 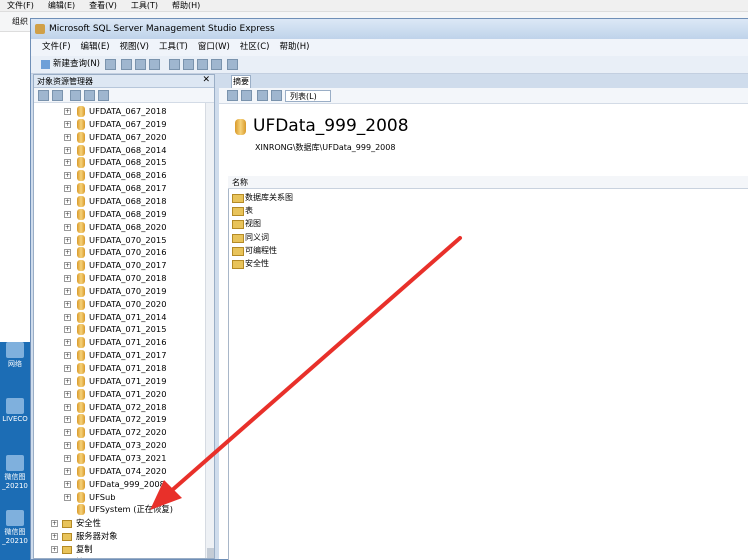 I want to click on tree-item-database: + UFData_999_2008, so click(x=119, y=484).